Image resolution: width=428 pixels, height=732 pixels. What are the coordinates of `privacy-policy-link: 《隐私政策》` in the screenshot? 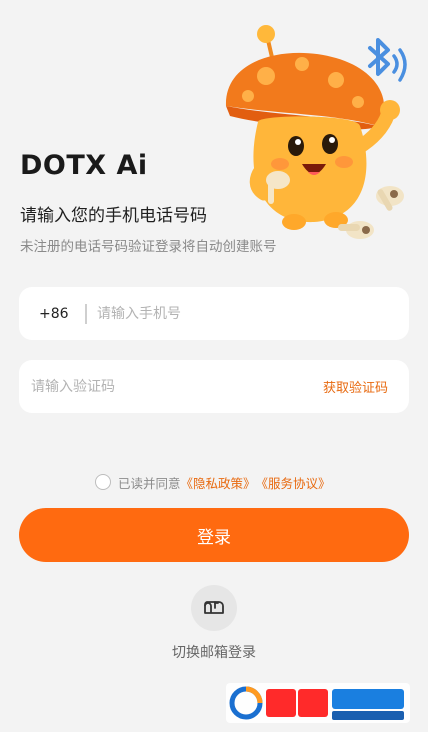 It's located at (218, 482).